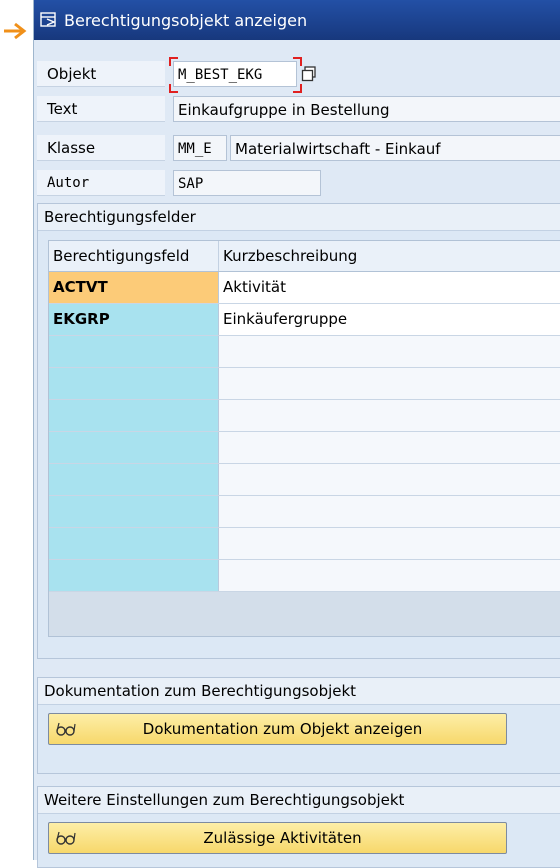 Image resolution: width=560 pixels, height=868 pixels. I want to click on klasse-label: Klasse, so click(101, 148).